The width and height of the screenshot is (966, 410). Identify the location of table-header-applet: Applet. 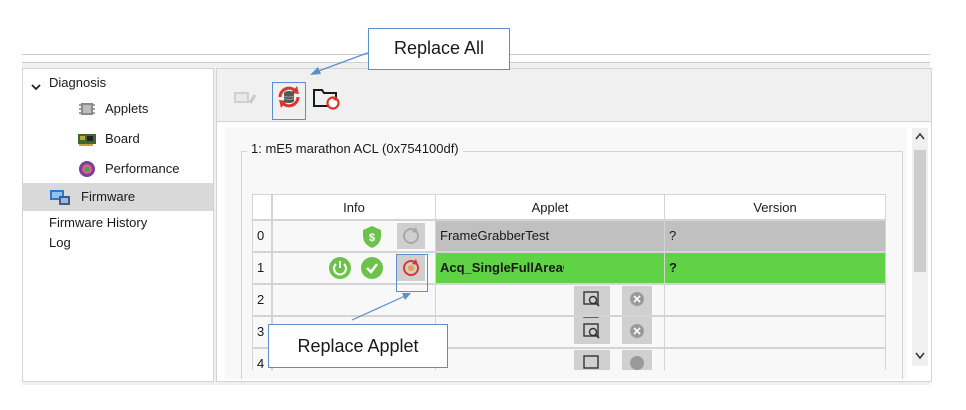
(550, 207).